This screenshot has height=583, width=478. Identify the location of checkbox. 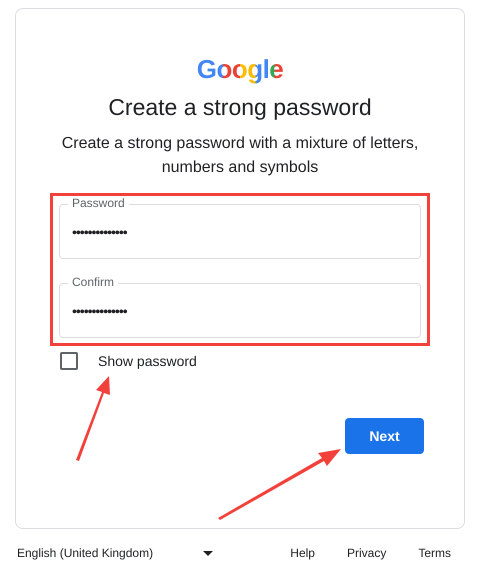
(69, 361).